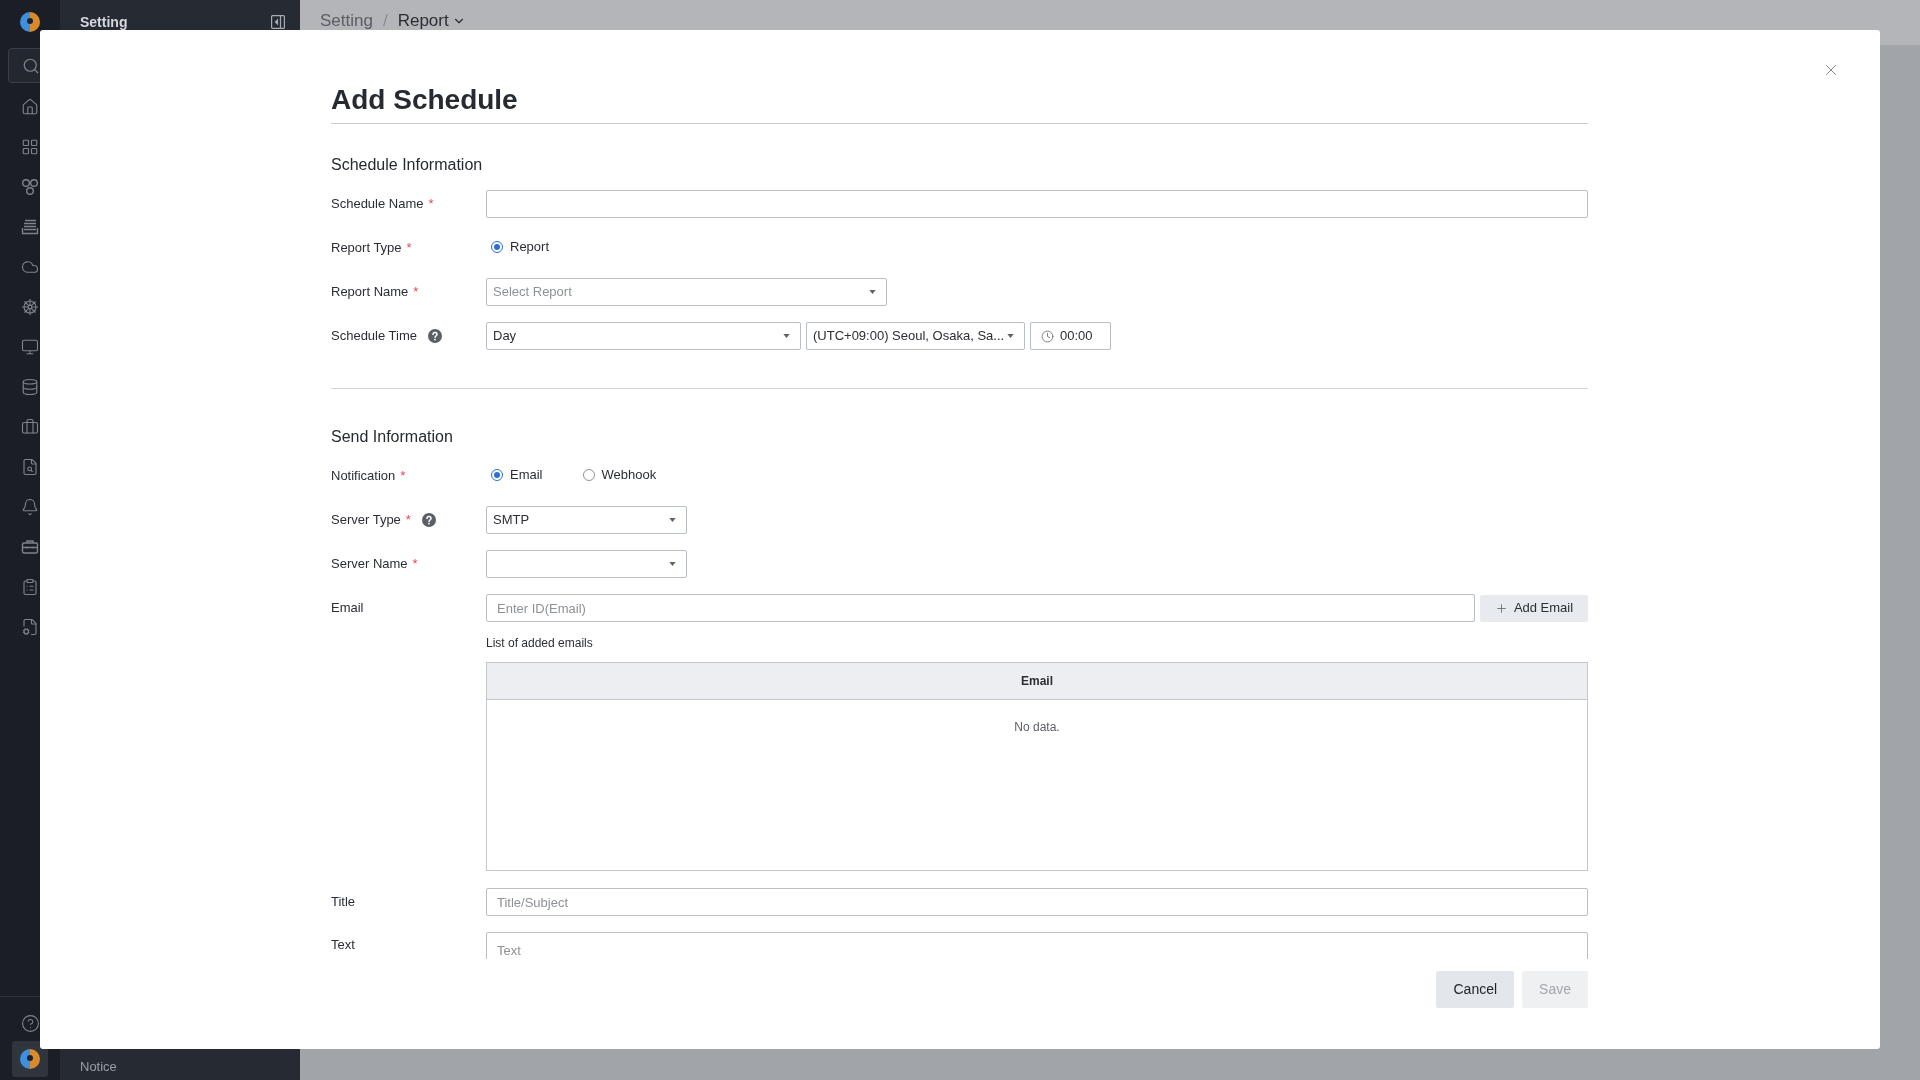 The height and width of the screenshot is (1080, 1920). I want to click on home-icon, so click(30, 107).